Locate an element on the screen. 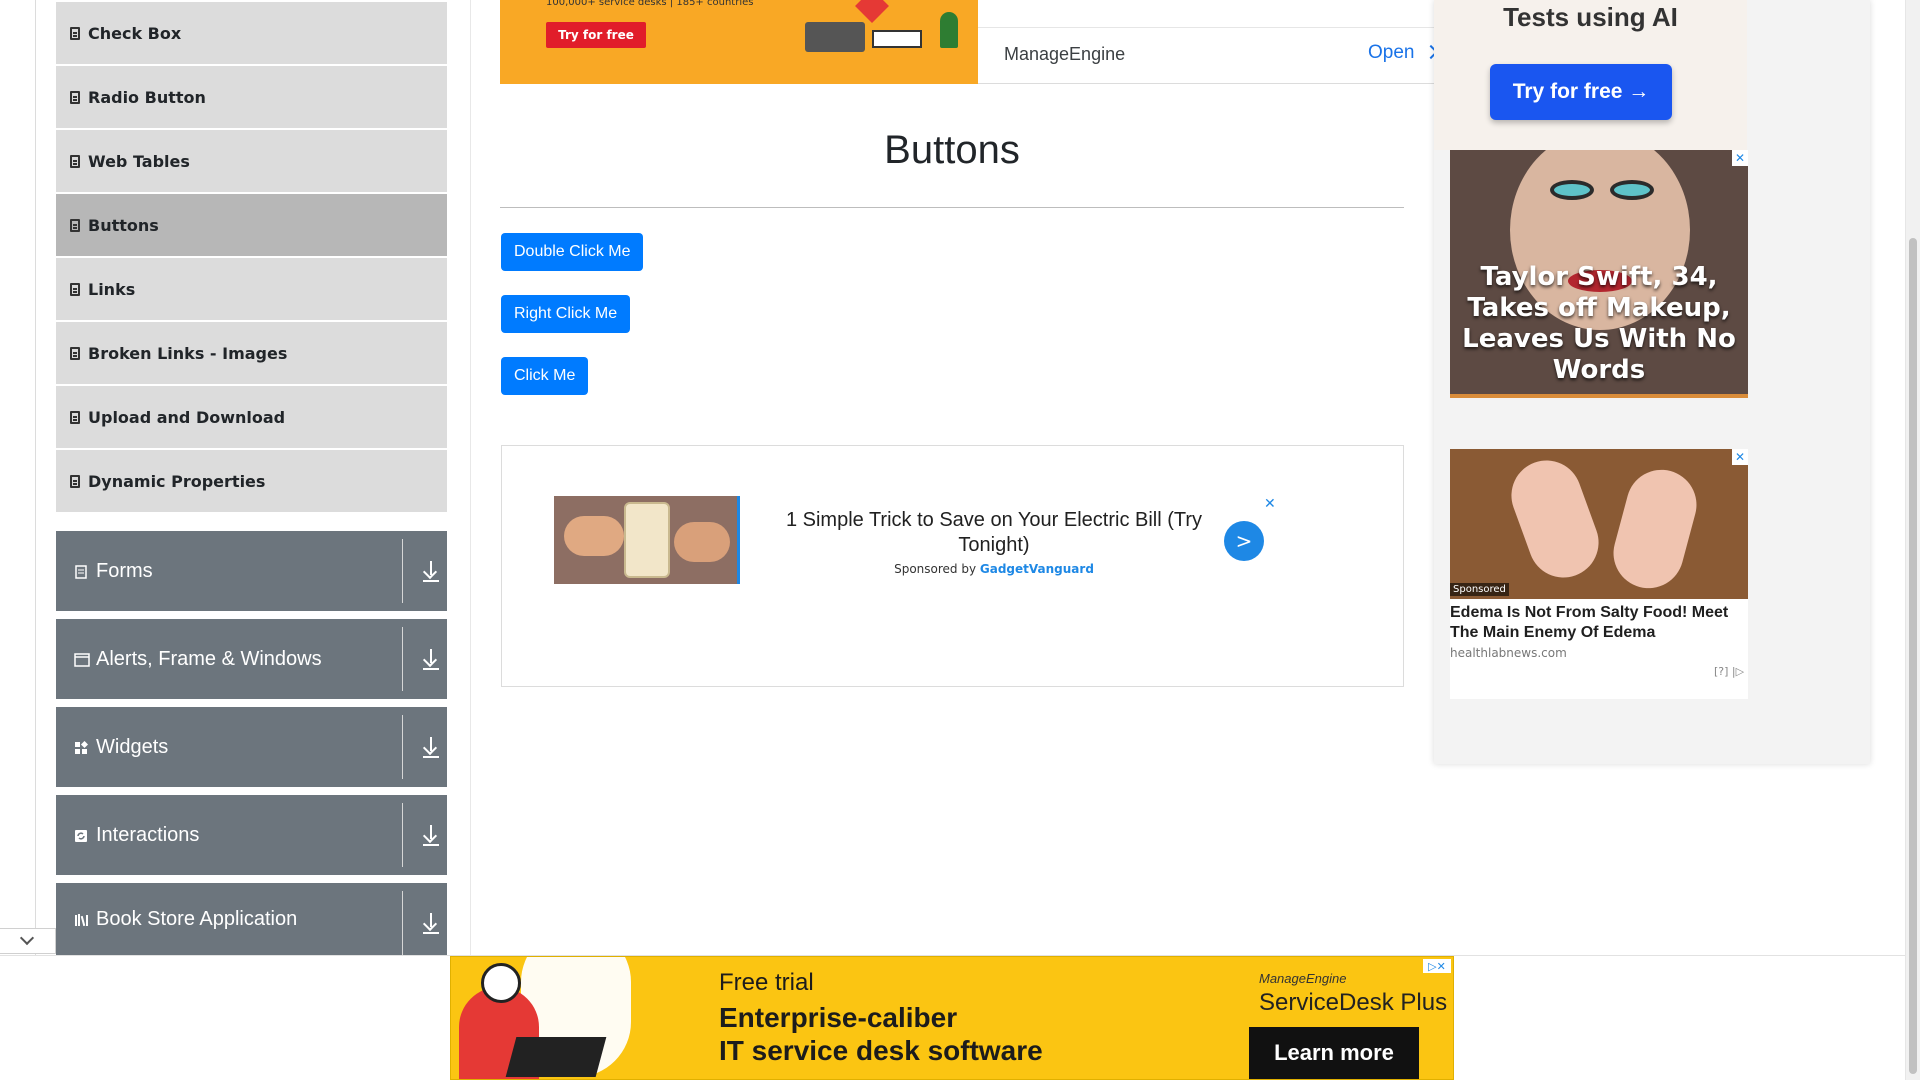  ad-product: ServiceDesk Plus is located at coordinates (1353, 1002).